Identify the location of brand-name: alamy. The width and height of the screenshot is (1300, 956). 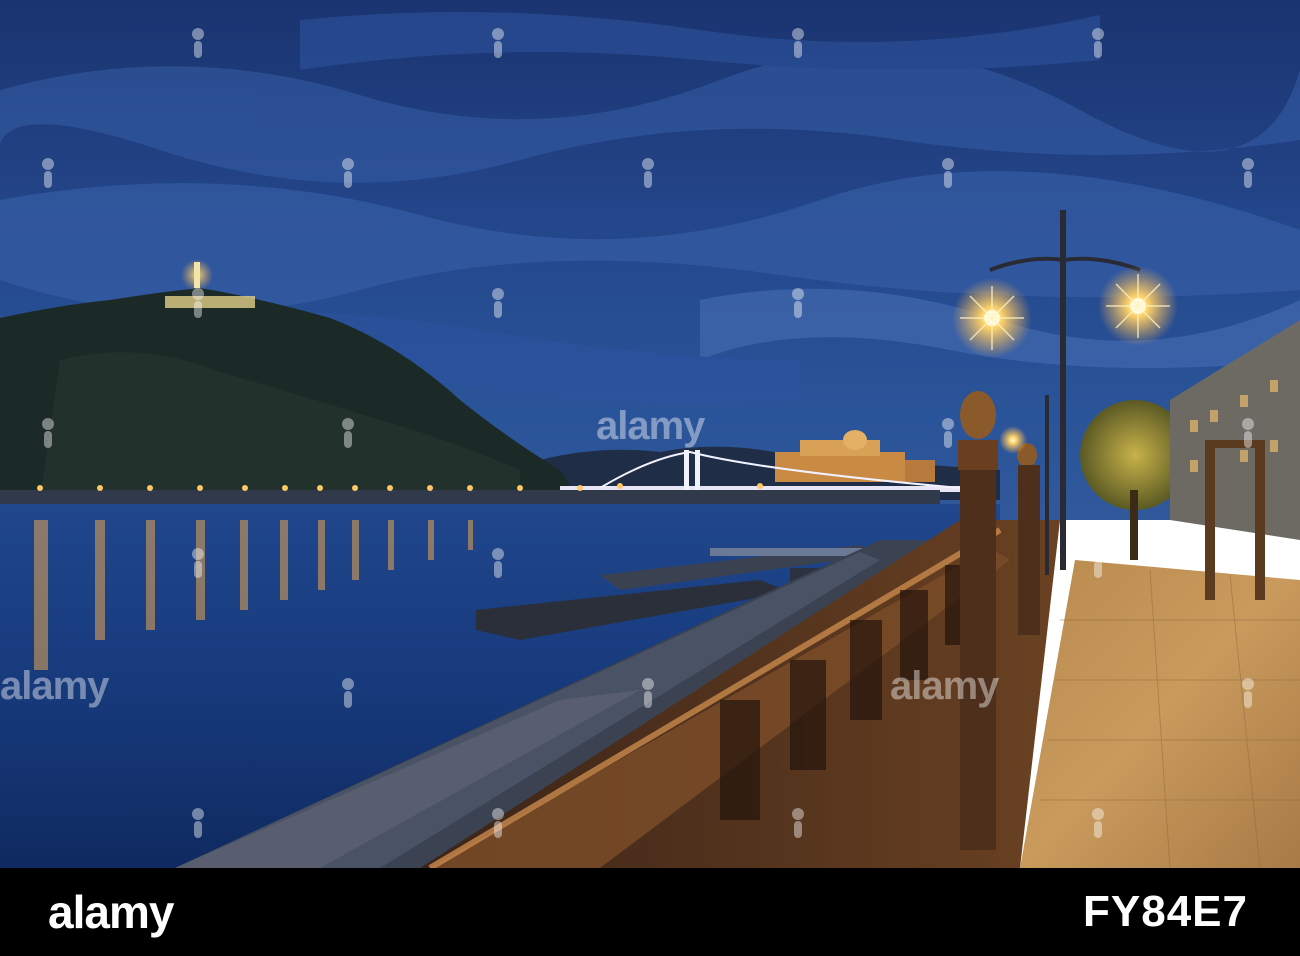
(111, 912).